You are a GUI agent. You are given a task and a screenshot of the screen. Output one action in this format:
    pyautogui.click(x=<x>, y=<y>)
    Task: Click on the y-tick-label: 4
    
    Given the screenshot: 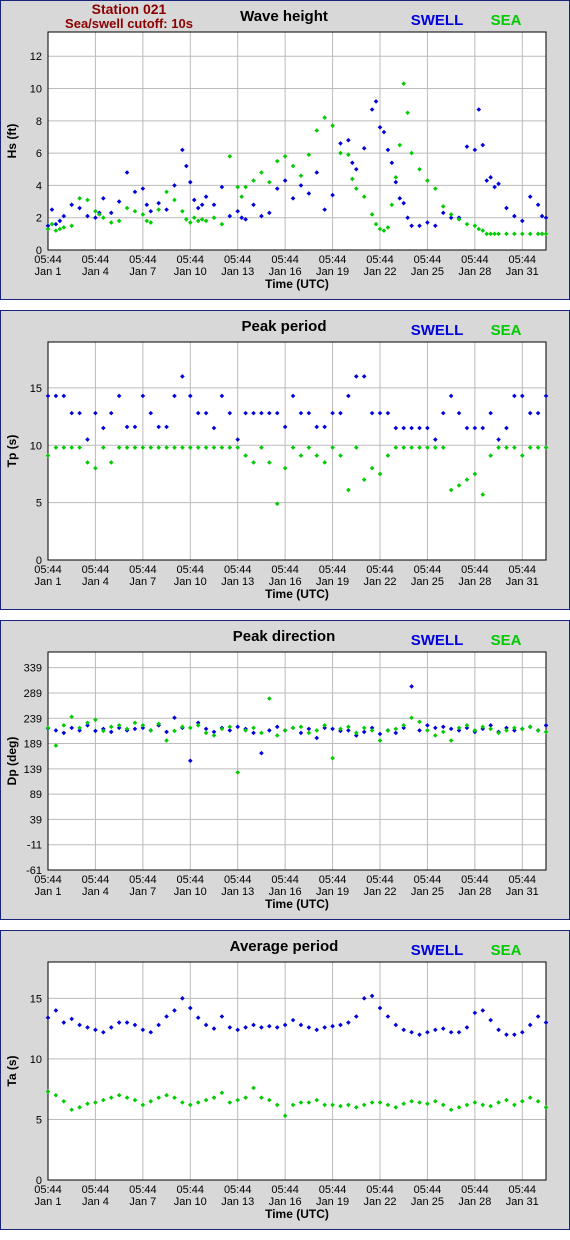 What is the action you would take?
    pyautogui.click(x=39, y=186)
    